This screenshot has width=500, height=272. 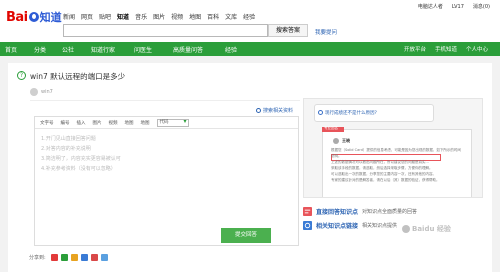 What do you see at coordinates (47, 92) in the screenshot?
I see `asker-name: win7` at bounding box center [47, 92].